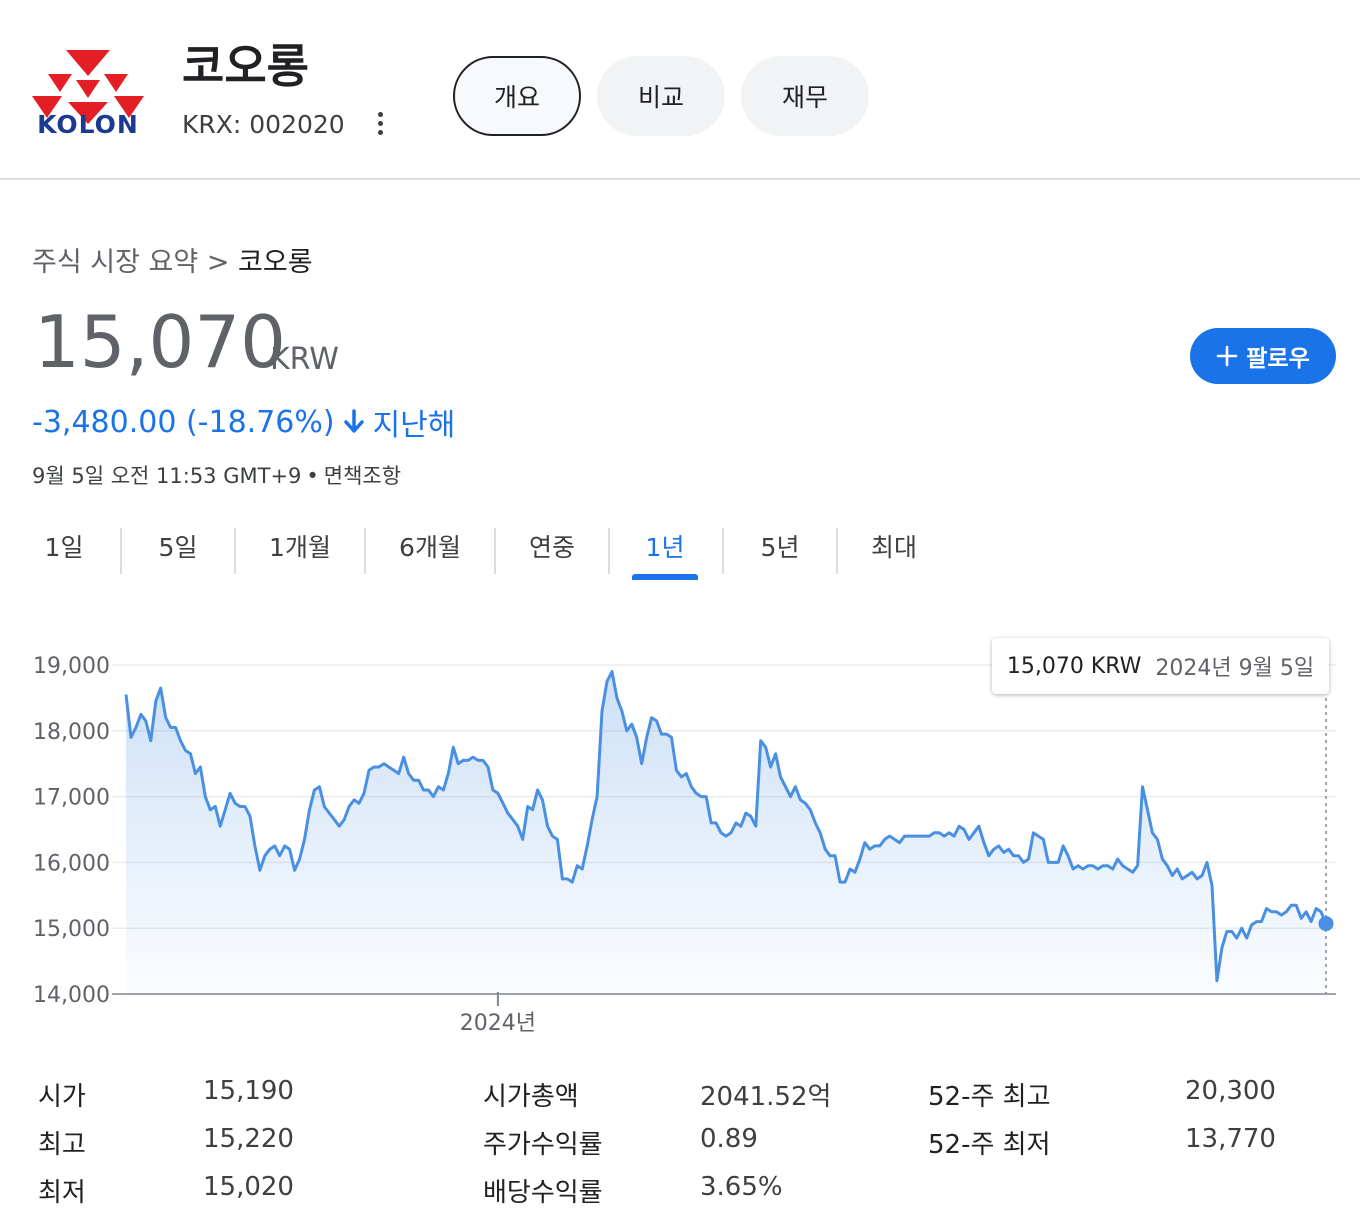 This screenshot has height=1222, width=1360. Describe the element at coordinates (248, 1187) in the screenshot. I see `stat-value: 15,020` at that location.